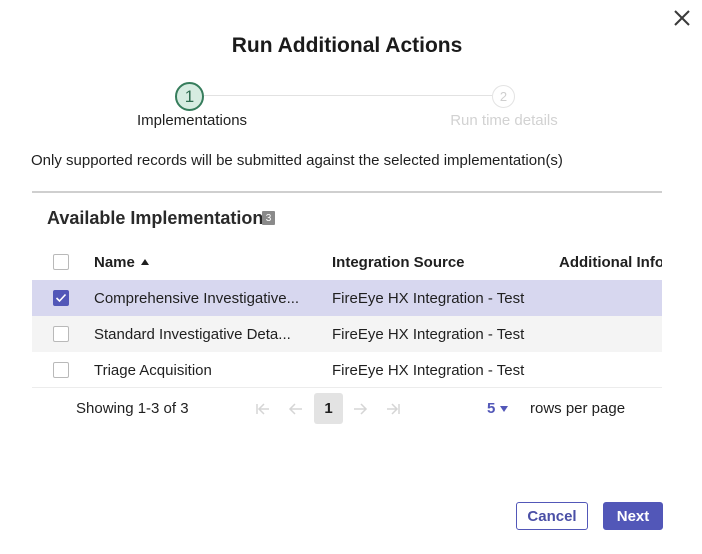  Describe the element at coordinates (61, 262) in the screenshot. I see `select-all-checkbox` at that location.